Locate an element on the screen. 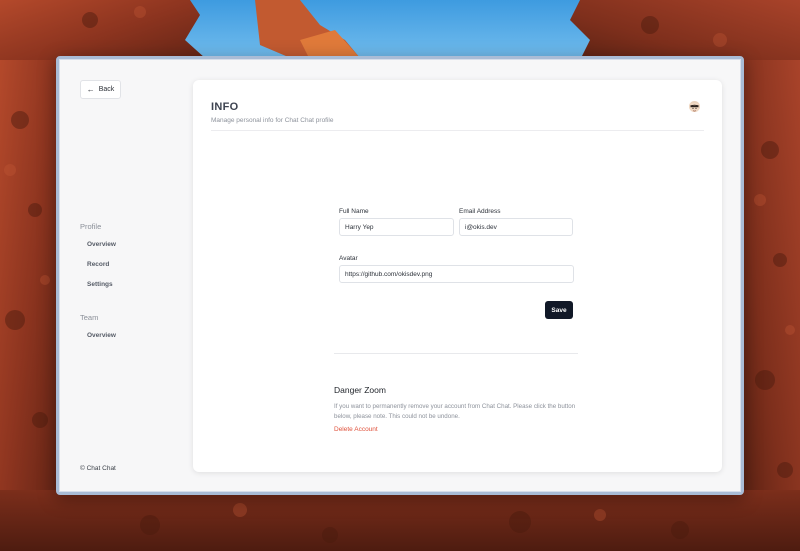  back-button: ← Back is located at coordinates (100, 89).